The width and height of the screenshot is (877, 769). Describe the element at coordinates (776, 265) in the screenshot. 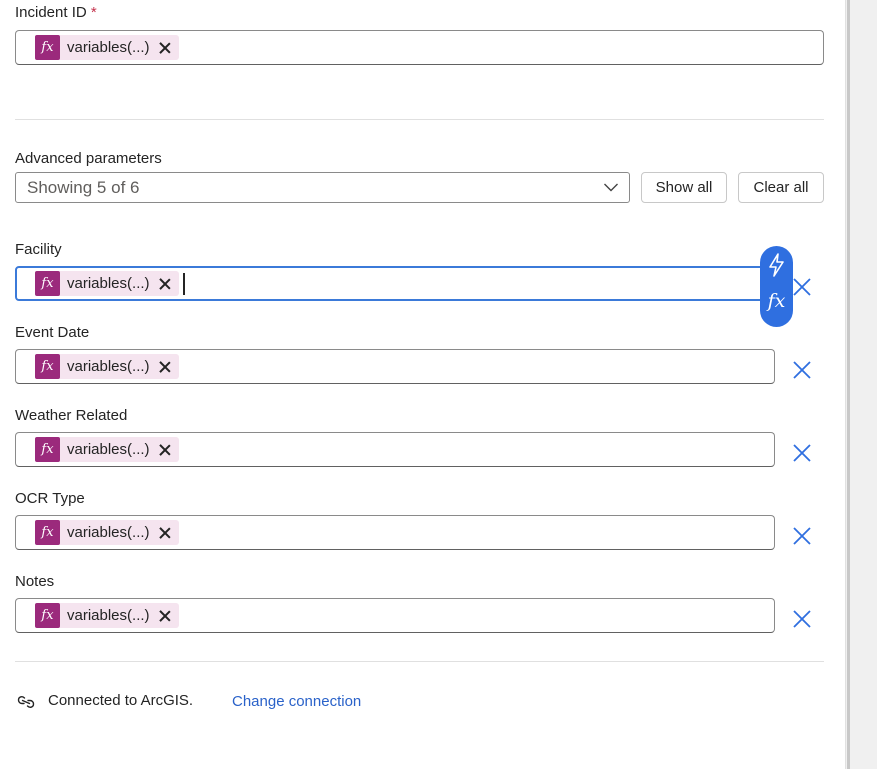

I see `lightning-icon` at that location.